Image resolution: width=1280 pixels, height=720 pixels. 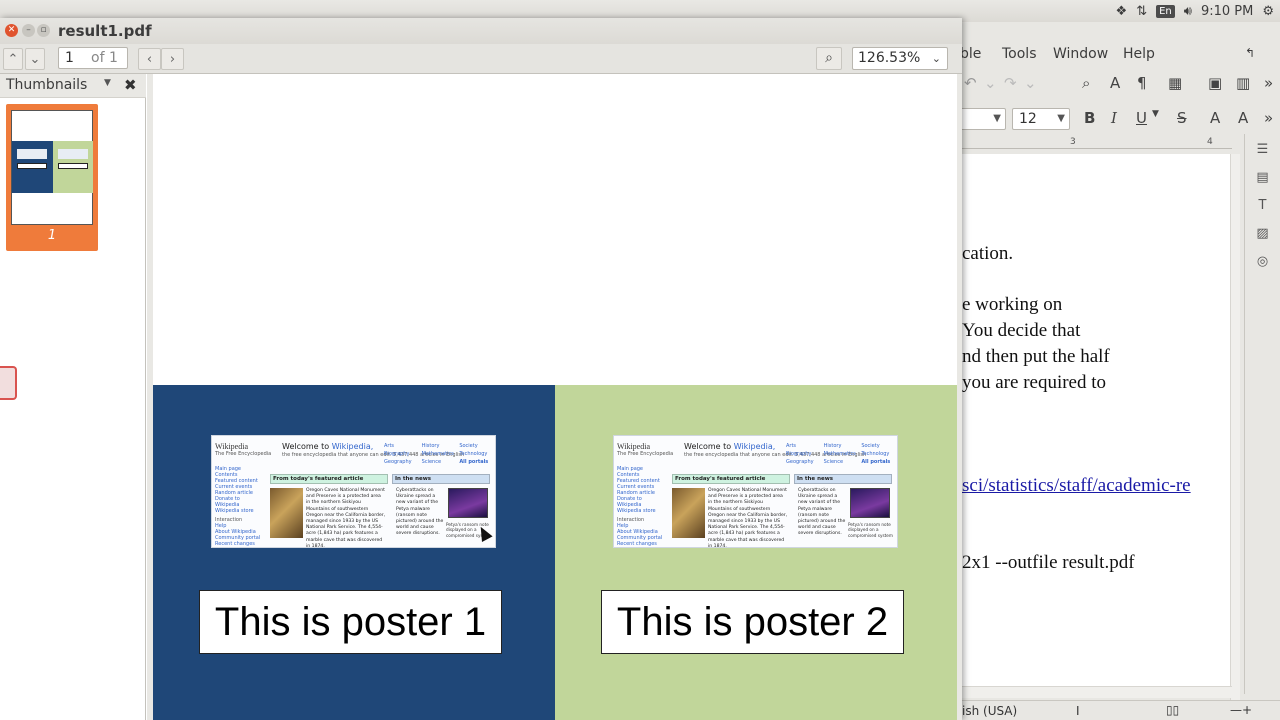 What do you see at coordinates (970, 54) in the screenshot?
I see `menu-table: ble` at bounding box center [970, 54].